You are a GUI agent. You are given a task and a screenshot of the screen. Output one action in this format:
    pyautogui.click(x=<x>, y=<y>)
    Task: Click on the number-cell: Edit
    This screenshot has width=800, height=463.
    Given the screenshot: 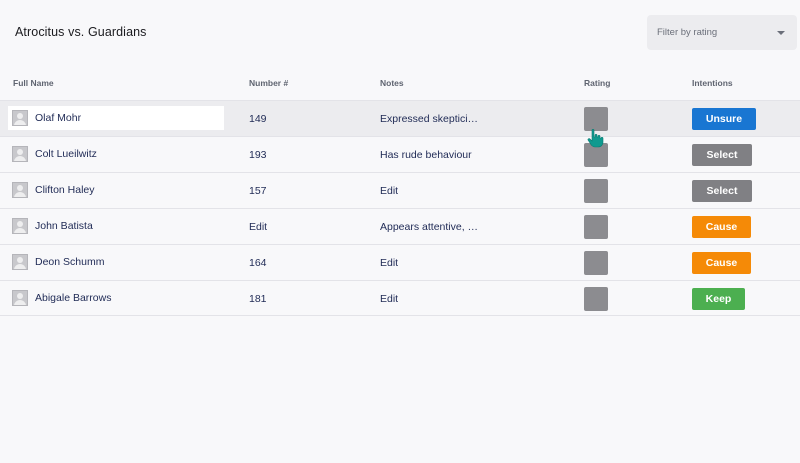 What is the action you would take?
    pyautogui.click(x=258, y=226)
    